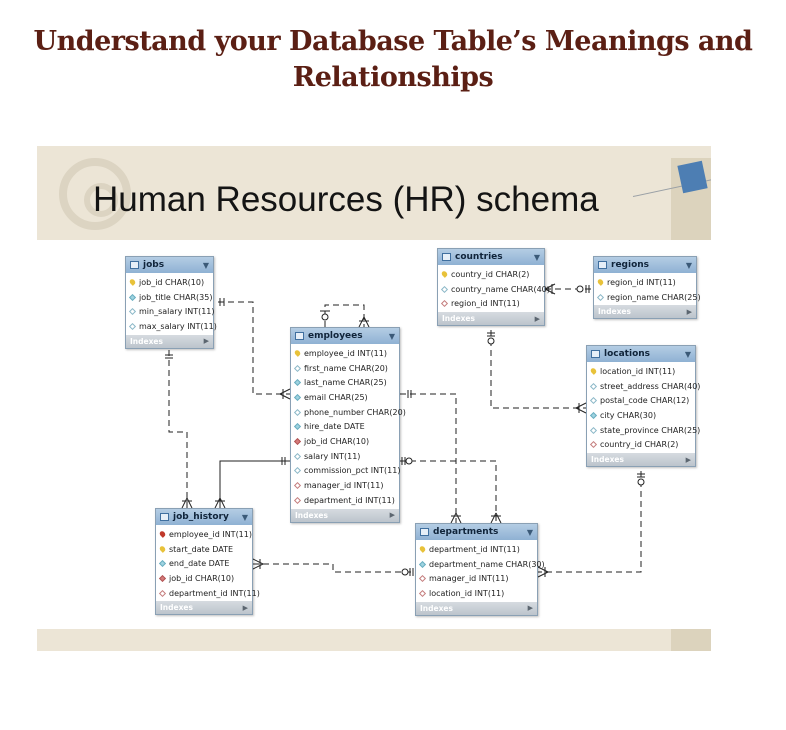 The image size is (786, 730). I want to click on table-column: job_title CHAR(35), so click(169, 297).